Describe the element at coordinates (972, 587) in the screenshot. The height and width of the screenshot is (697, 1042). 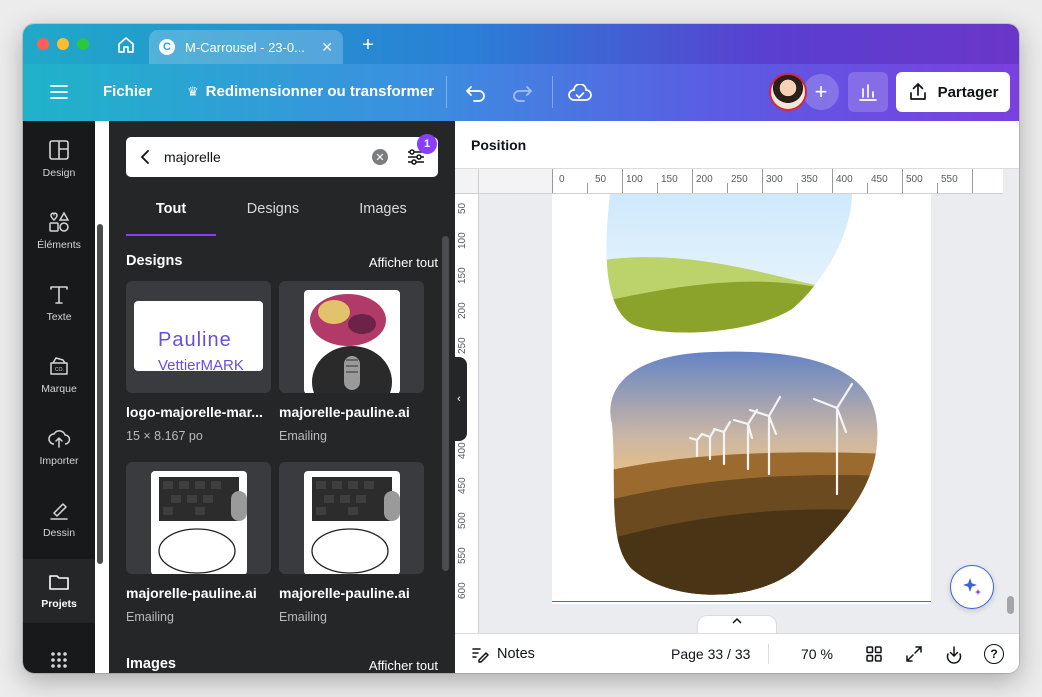
I see `magic-assistant-sparkle-icon` at that location.